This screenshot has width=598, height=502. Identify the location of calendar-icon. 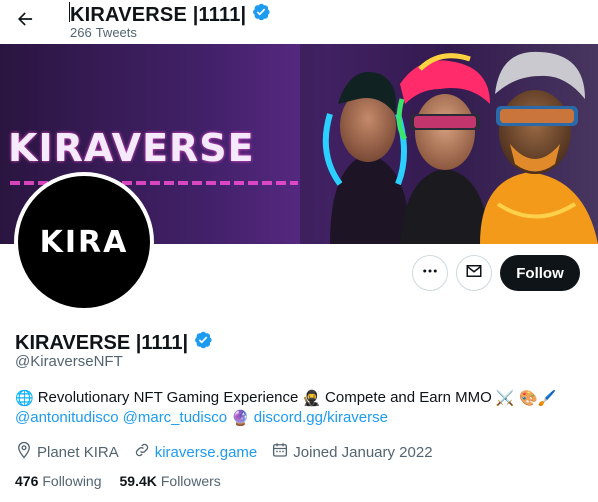
(280, 452).